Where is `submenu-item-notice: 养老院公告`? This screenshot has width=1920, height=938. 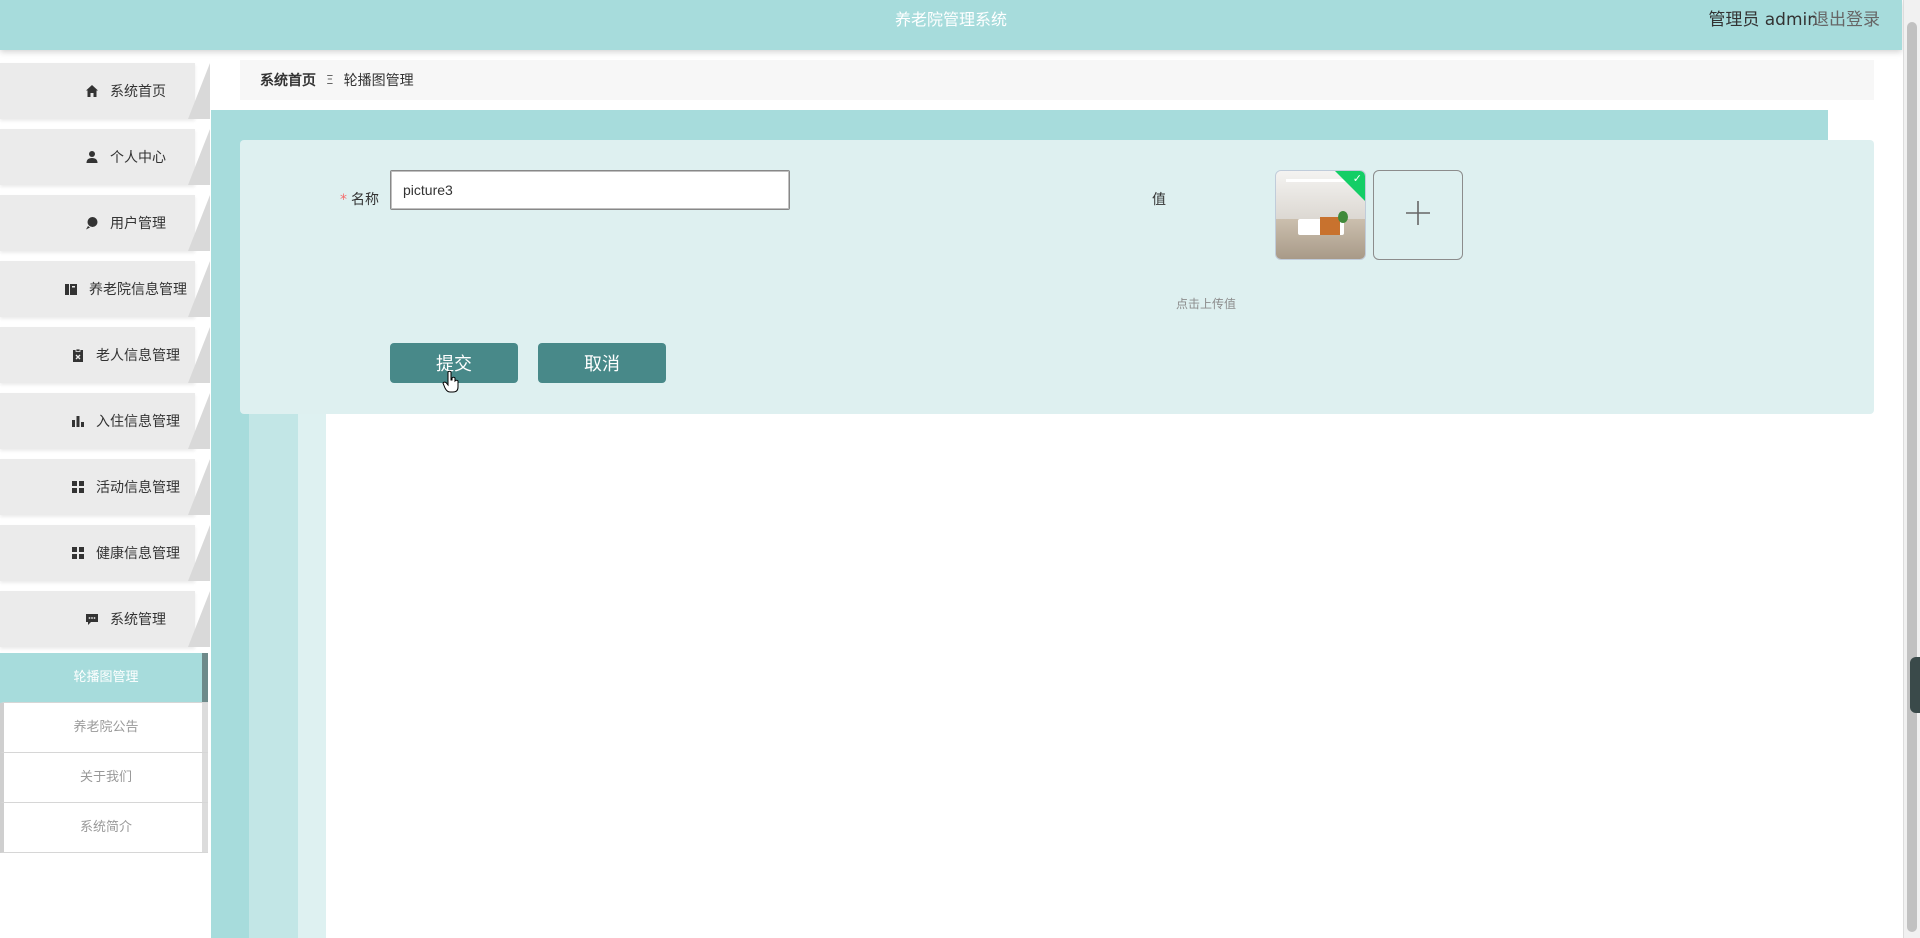 submenu-item-notice: 养老院公告 is located at coordinates (104, 728).